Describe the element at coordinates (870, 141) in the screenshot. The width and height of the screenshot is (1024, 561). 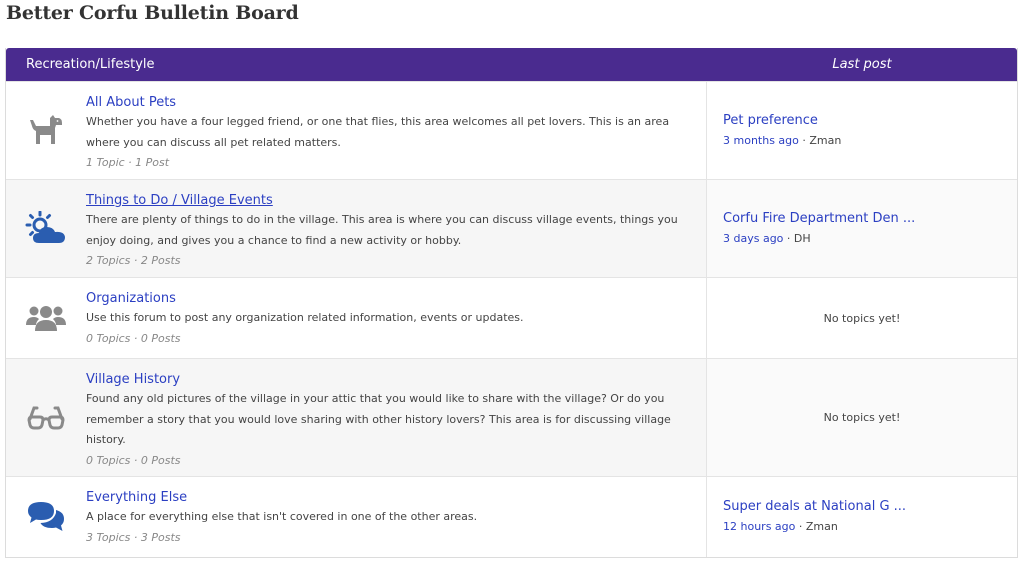
I see `last-post-meta: 3 months ago · Zman` at that location.